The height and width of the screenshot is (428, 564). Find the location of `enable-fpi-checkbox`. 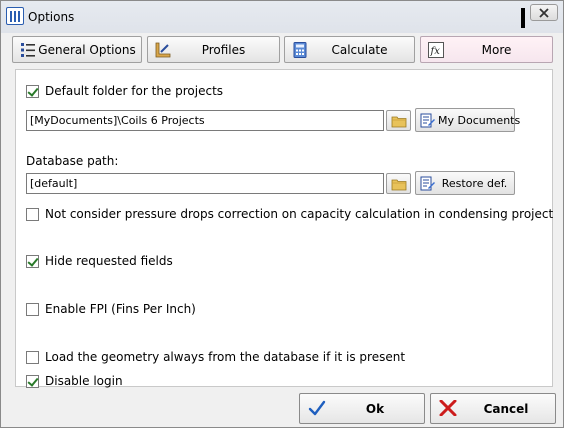

enable-fpi-checkbox is located at coordinates (32, 309).